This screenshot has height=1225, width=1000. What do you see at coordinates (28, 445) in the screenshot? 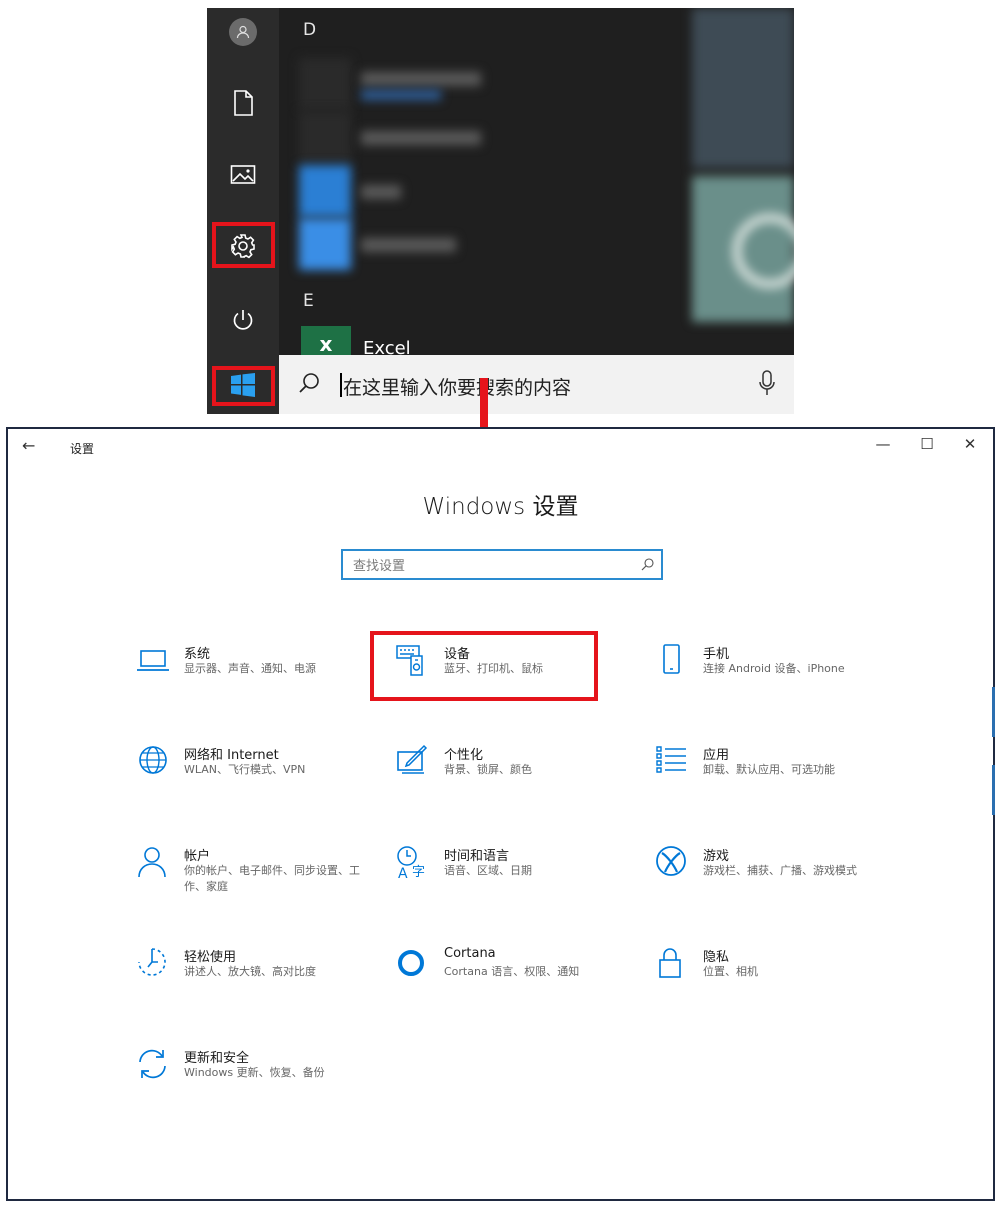
I see `back-button: ←` at bounding box center [28, 445].